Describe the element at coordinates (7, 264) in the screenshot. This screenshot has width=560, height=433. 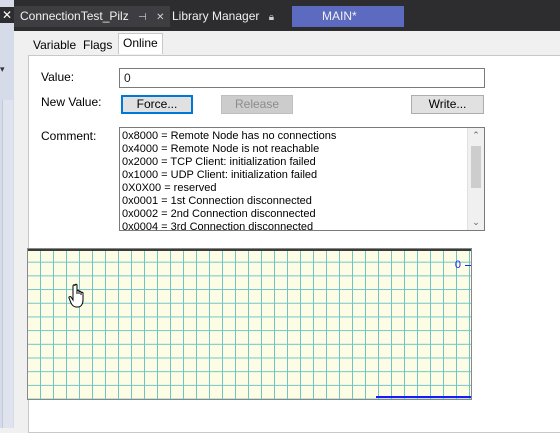
I see `left-scrollbar` at that location.